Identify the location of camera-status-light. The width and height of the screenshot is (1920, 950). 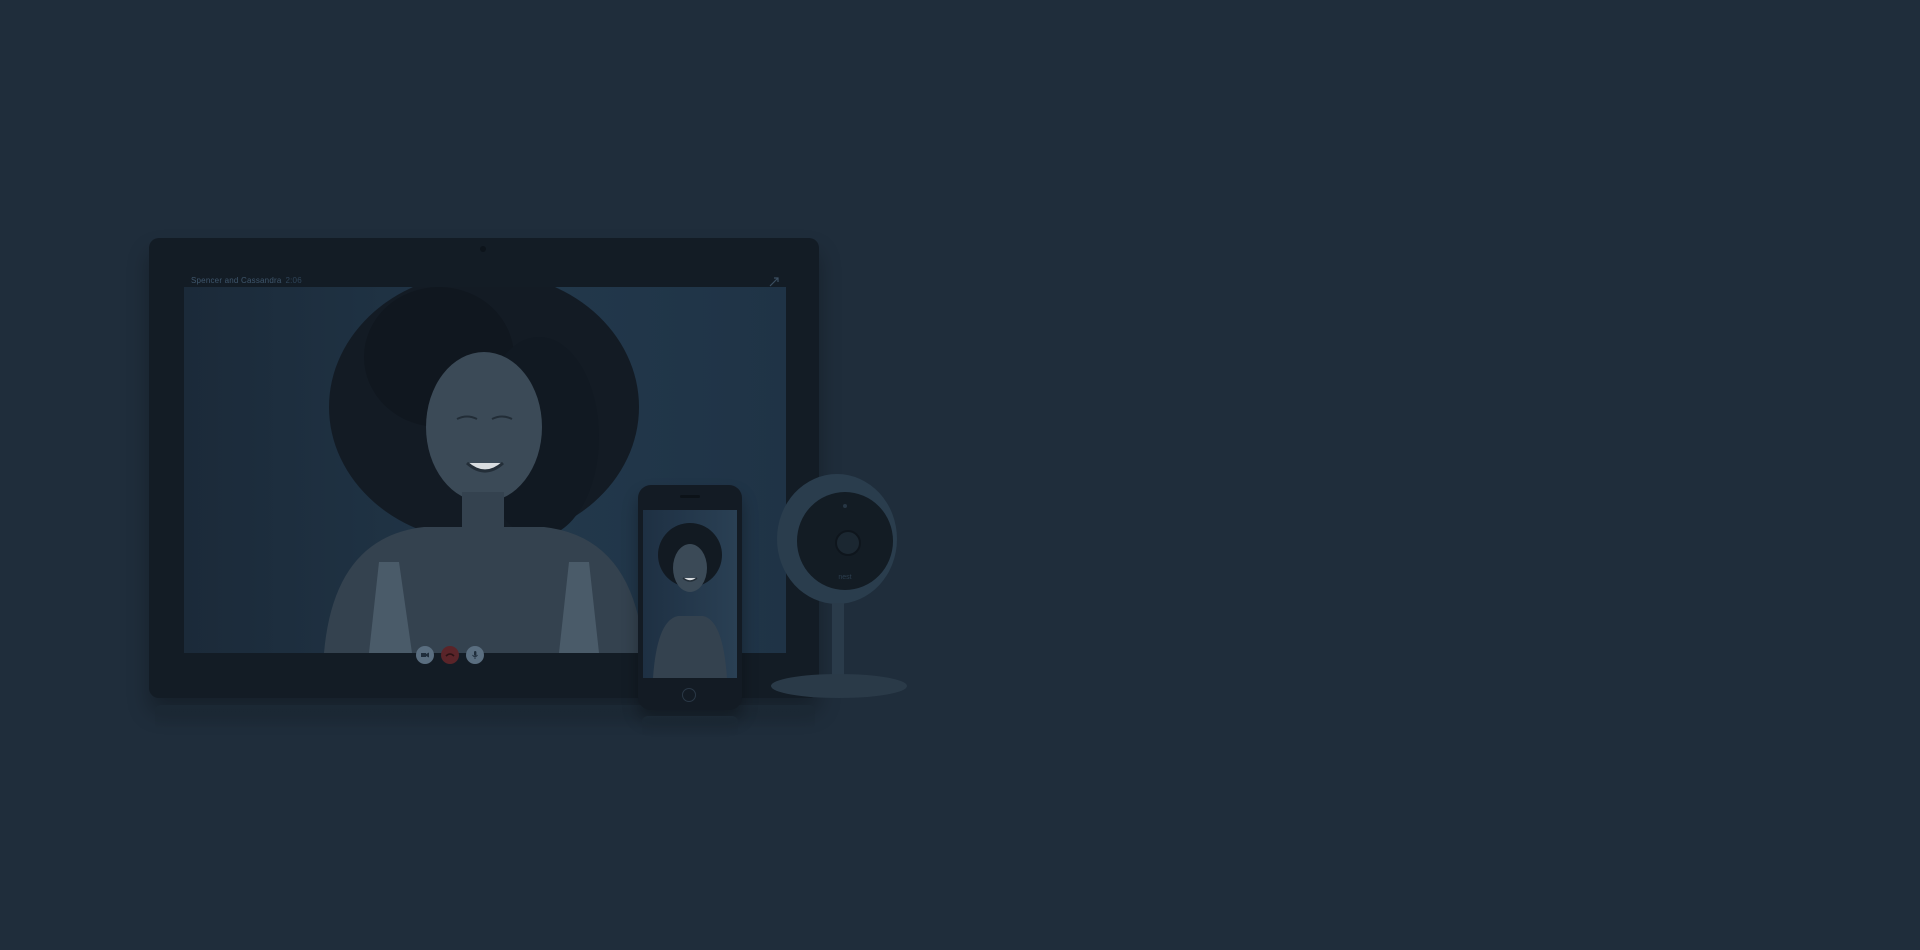
(845, 506).